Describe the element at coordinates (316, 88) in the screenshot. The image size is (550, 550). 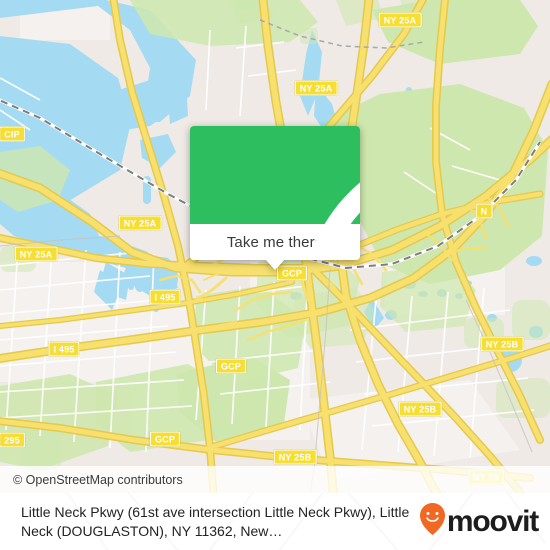
I see `shield-ny-25a-2: NY 25A` at that location.